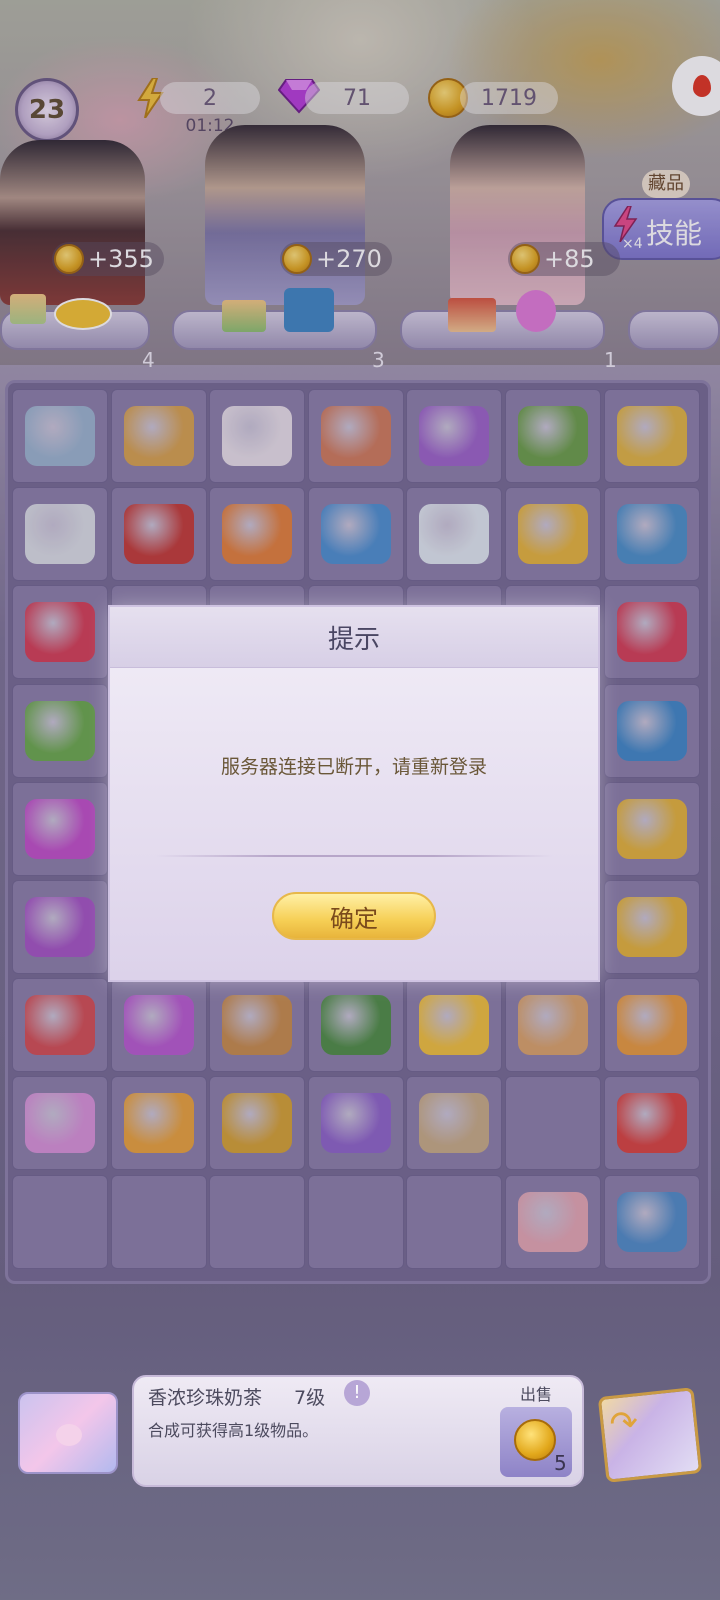 The image size is (720, 1600). I want to click on dialog-message: 服务器连接已断开，请重新登录, so click(353, 767).